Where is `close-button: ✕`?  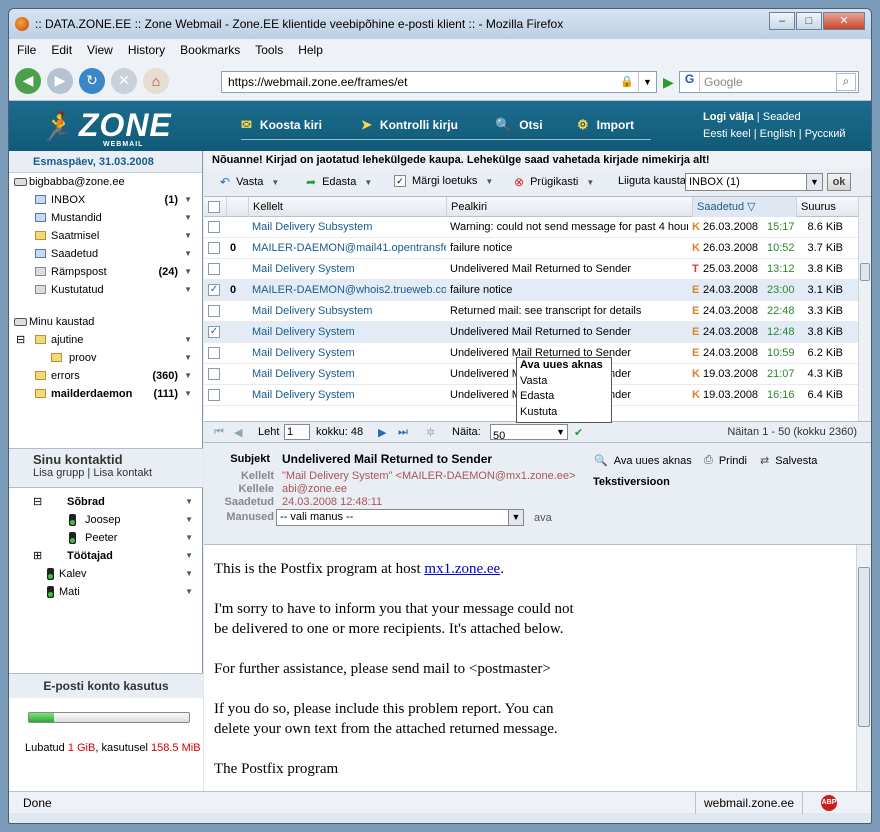 close-button: ✕ is located at coordinates (844, 21).